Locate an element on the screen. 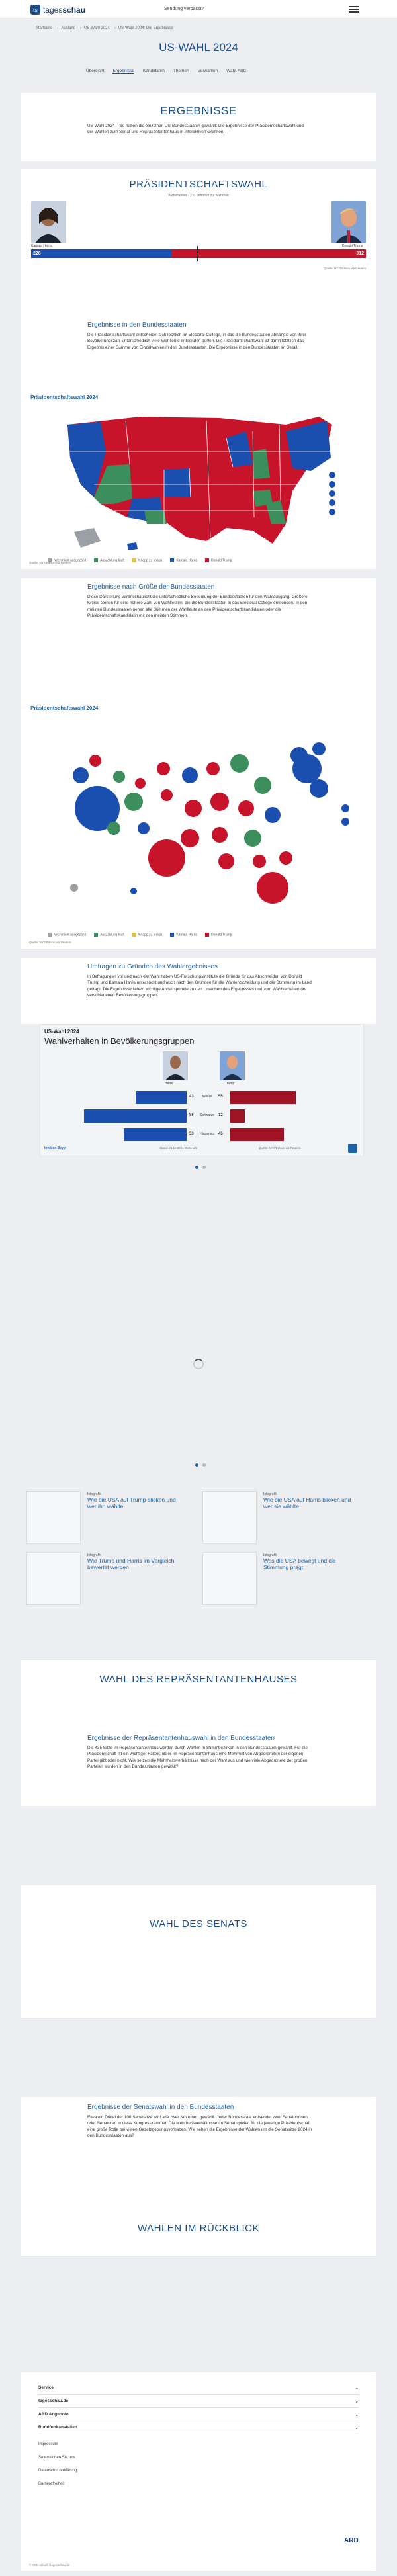  breadcrumb-item: US-Wahl 2024: Die Ergebnisse is located at coordinates (145, 28).